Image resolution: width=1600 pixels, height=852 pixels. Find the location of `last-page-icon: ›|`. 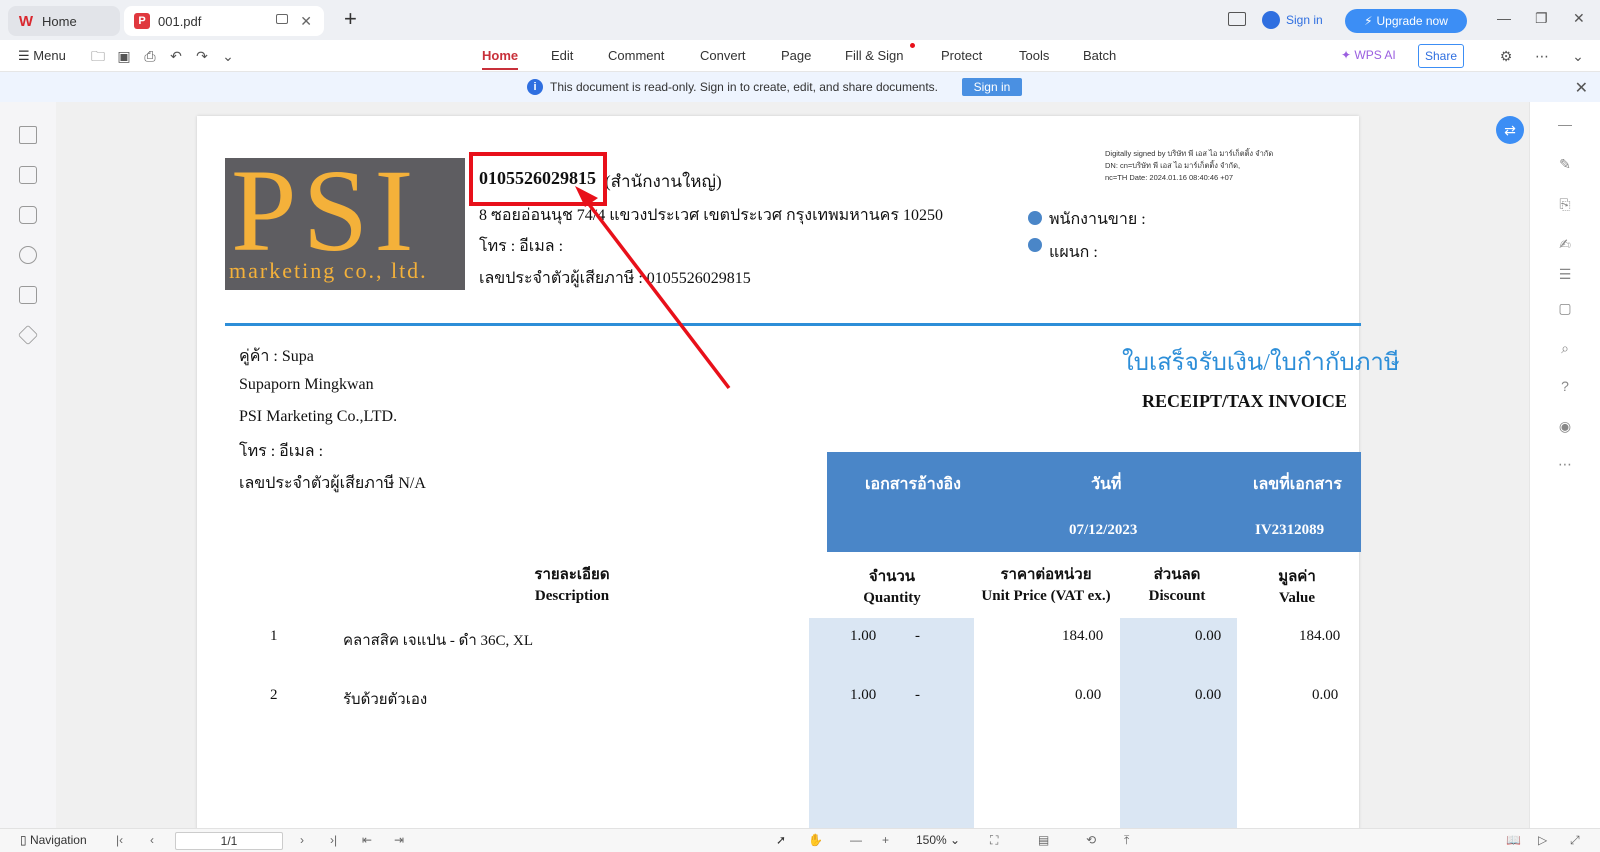

last-page-icon: ›| is located at coordinates (333, 840).